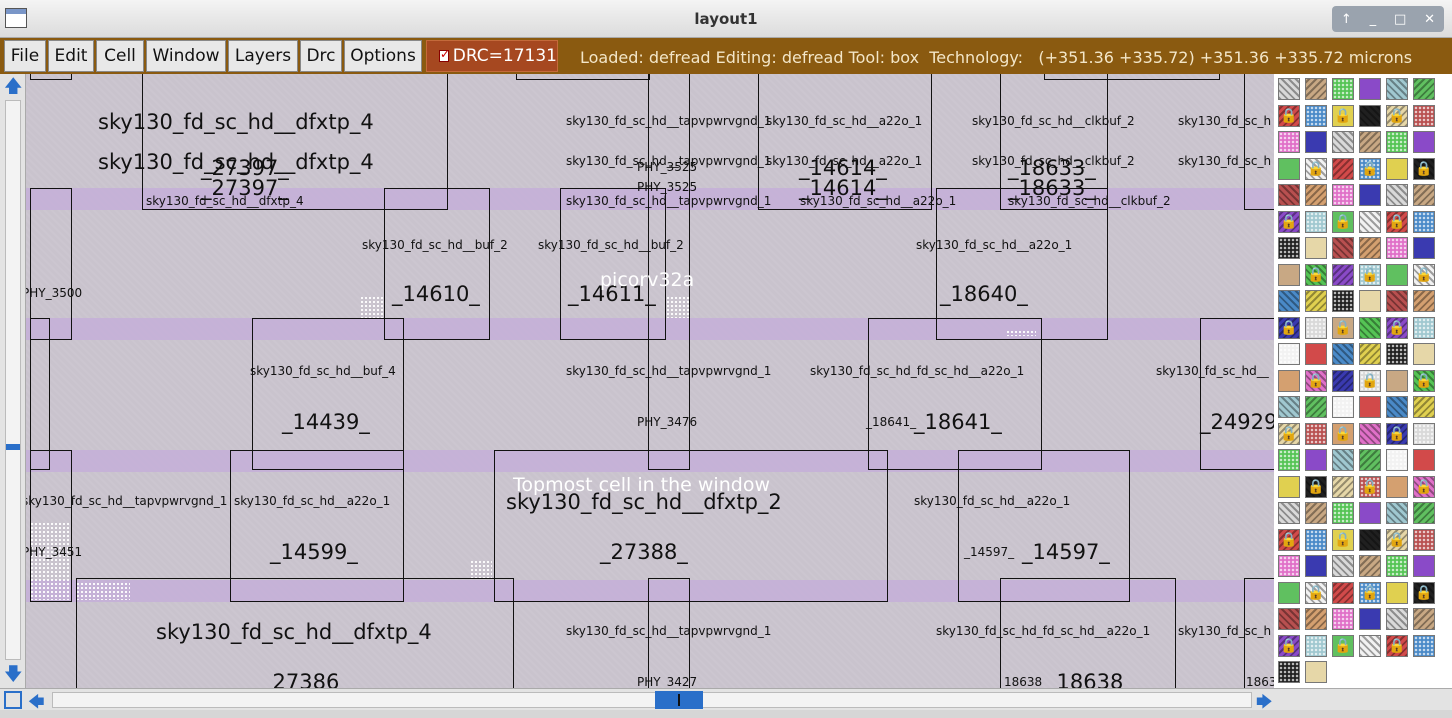  Describe the element at coordinates (383, 56) in the screenshot. I see `menu-options: Options` at that location.